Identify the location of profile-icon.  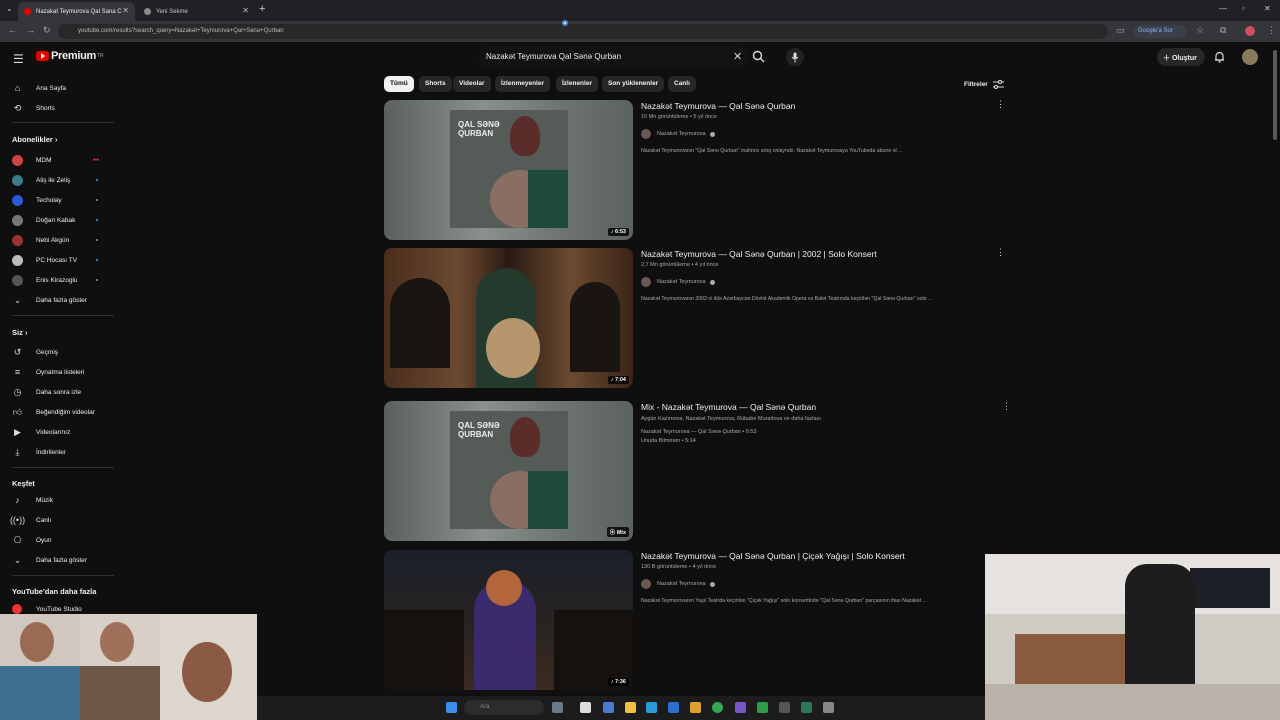
(1250, 31).